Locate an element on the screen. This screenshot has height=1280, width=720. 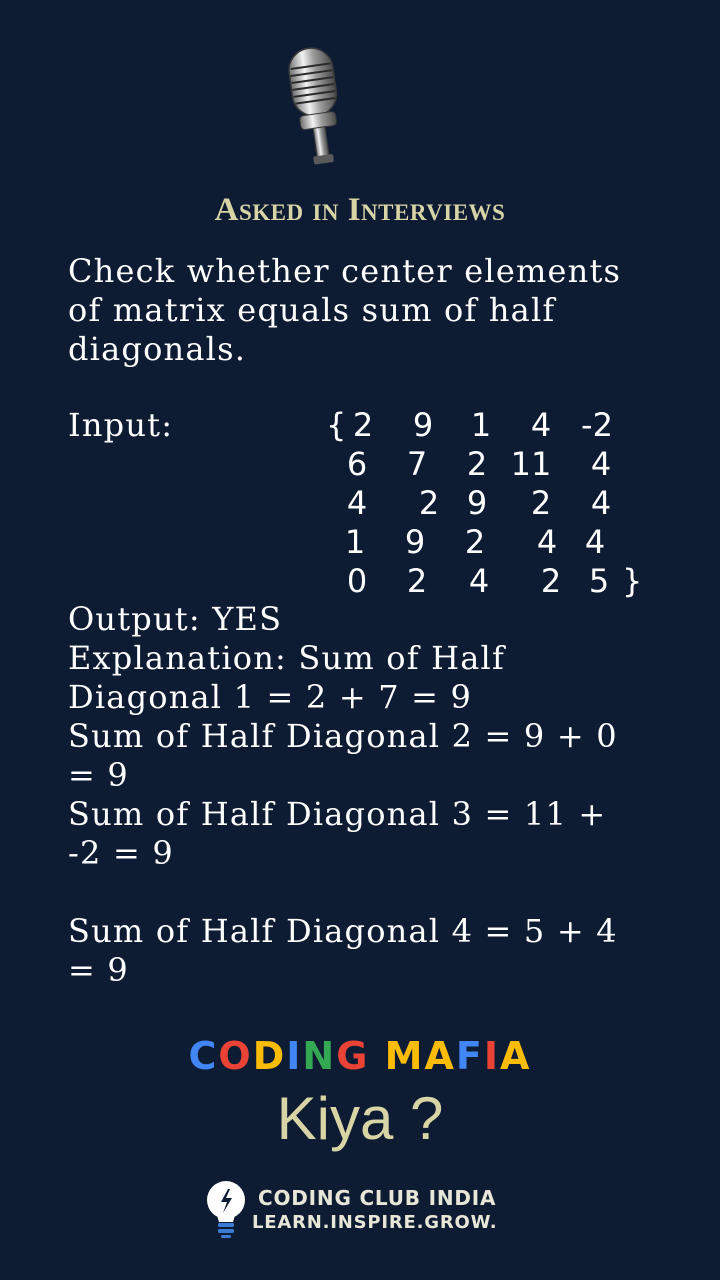
matrix-close-brace: } is located at coordinates (632, 581).